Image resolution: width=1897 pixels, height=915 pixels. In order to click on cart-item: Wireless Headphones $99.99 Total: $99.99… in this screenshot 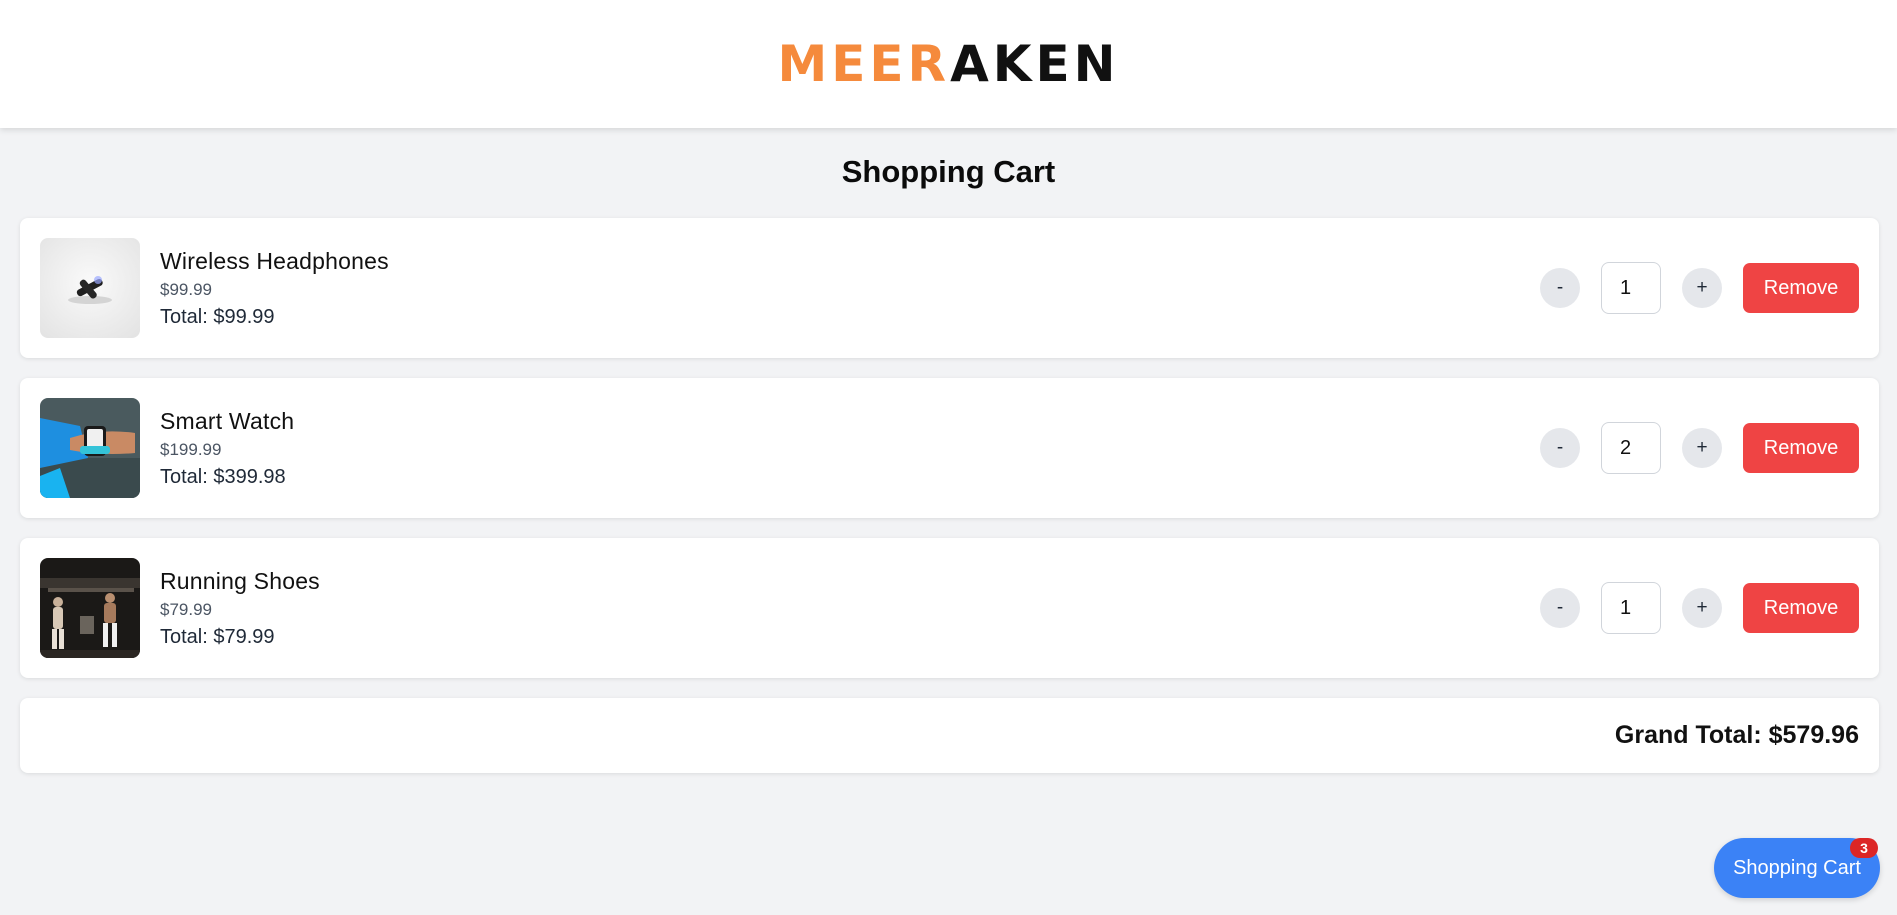, I will do `click(949, 288)`.